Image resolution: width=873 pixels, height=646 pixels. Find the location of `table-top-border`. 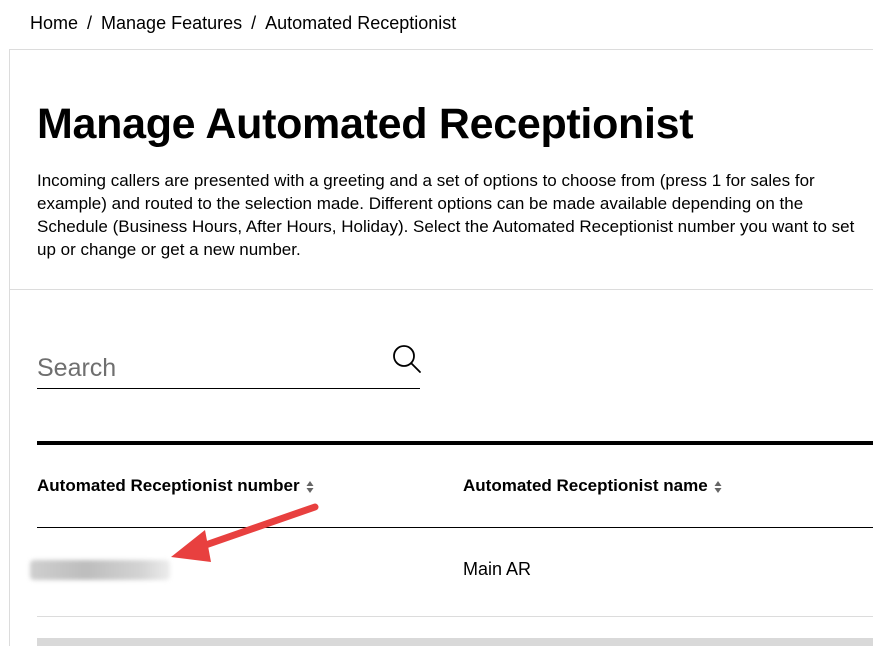

table-top-border is located at coordinates (455, 443).